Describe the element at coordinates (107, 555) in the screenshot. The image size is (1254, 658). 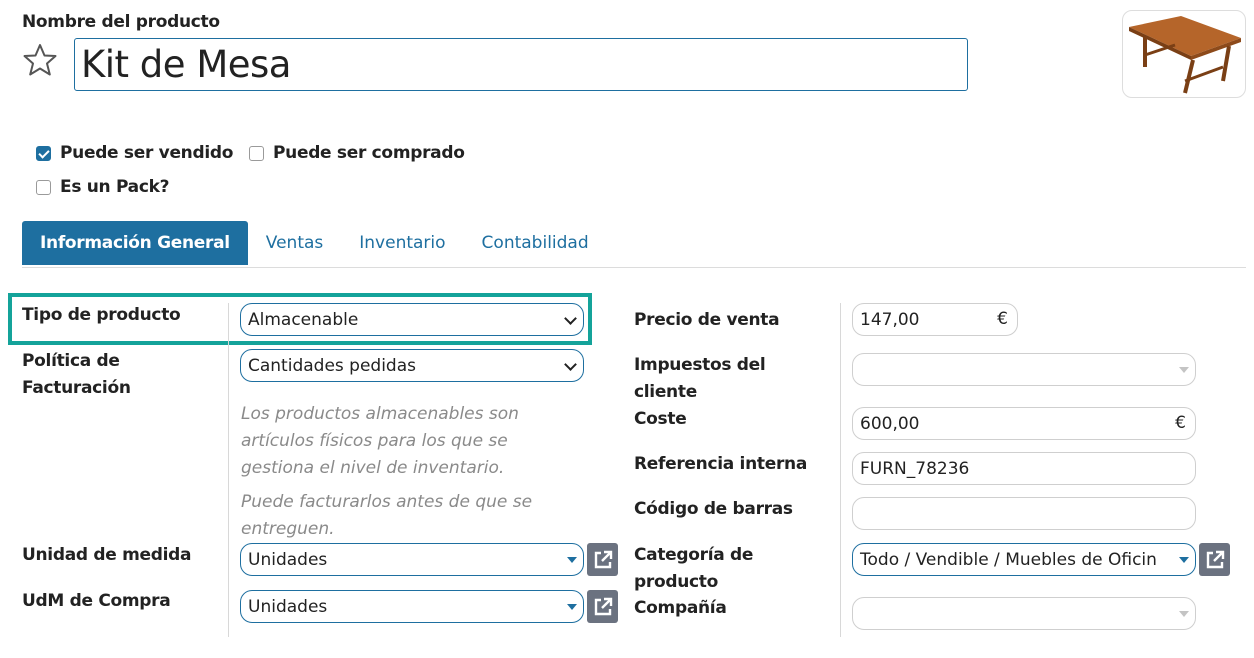
I see `uom-label: Unidad de medida` at that location.